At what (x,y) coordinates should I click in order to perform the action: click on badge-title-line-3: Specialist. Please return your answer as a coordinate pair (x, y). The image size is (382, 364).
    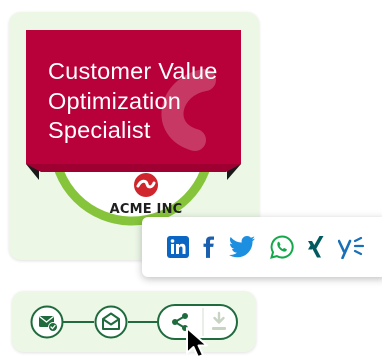
    Looking at the image, I should click on (99, 130).